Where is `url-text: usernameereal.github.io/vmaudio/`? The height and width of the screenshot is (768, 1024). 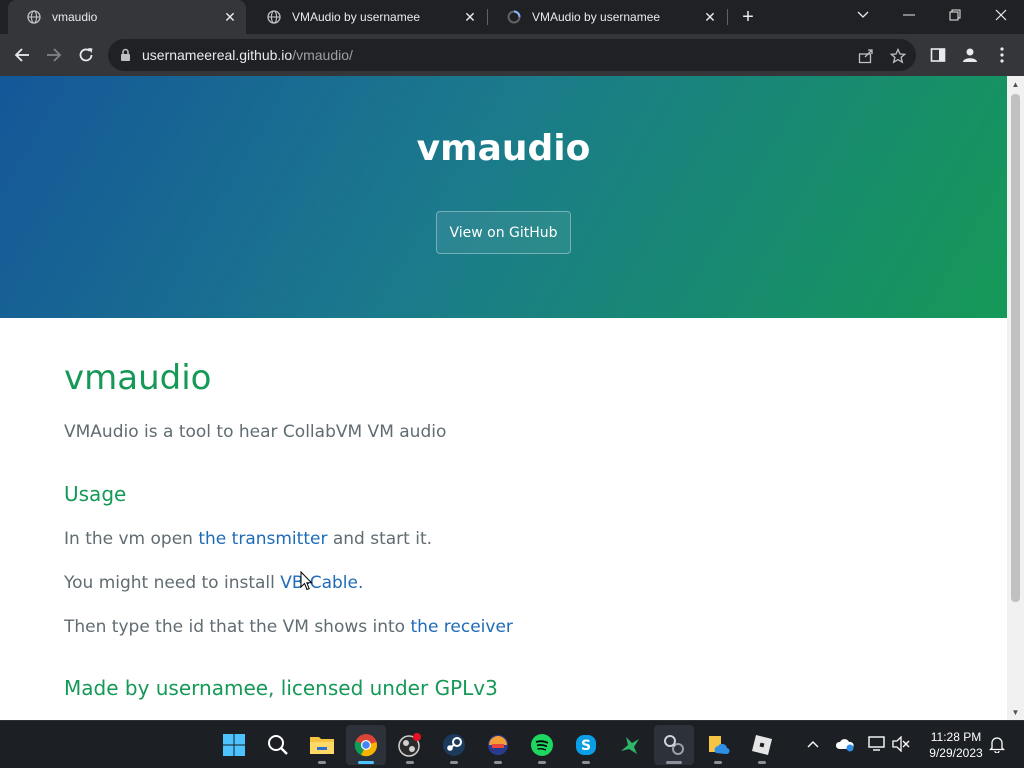 url-text: usernameereal.github.io/vmaudio/ is located at coordinates (247, 55).